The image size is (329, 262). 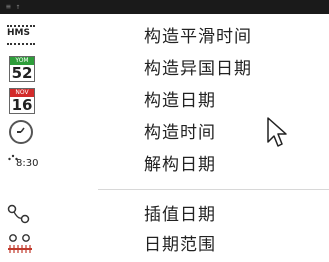 What do you see at coordinates (213, 189) in the screenshot?
I see `menu-divider` at bounding box center [213, 189].